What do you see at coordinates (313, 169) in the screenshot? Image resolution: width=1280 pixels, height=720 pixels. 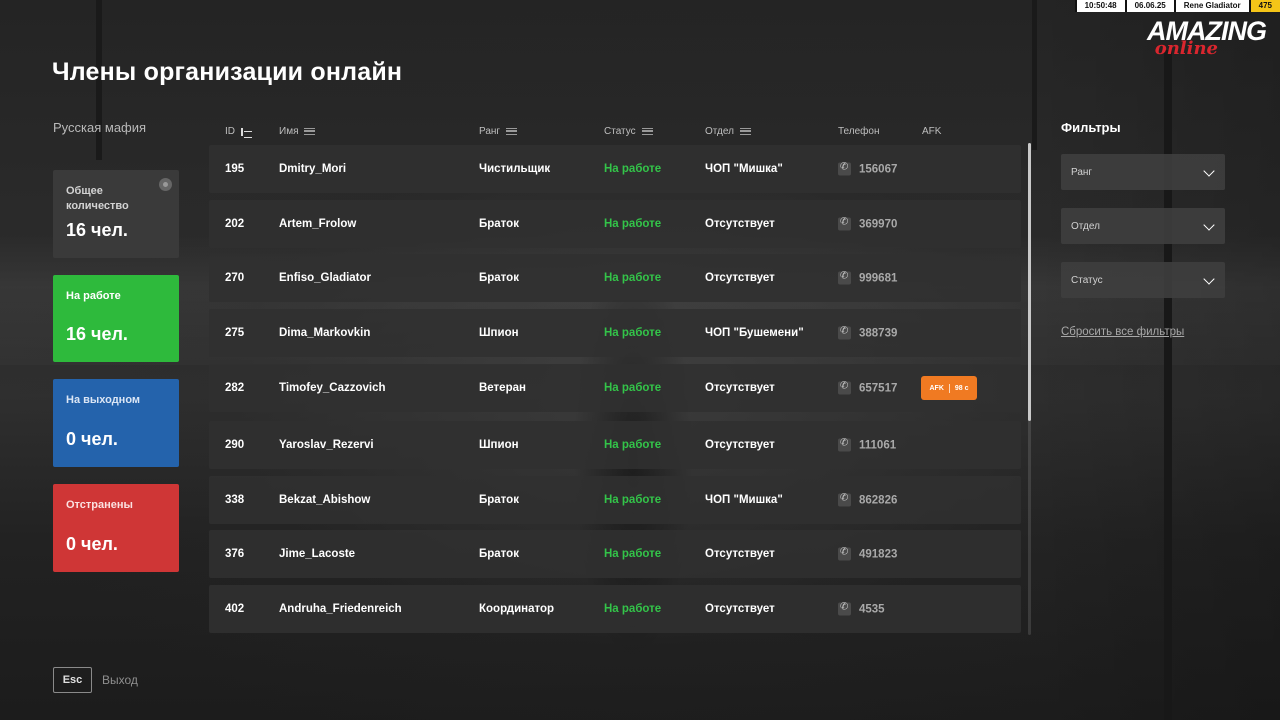 I see `cell-name: Dmitry_Mori` at bounding box center [313, 169].